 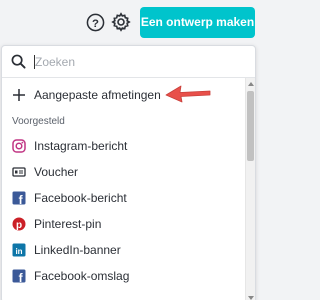 I want to click on section-label-suggested: Voorgesteld, so click(x=38, y=121).